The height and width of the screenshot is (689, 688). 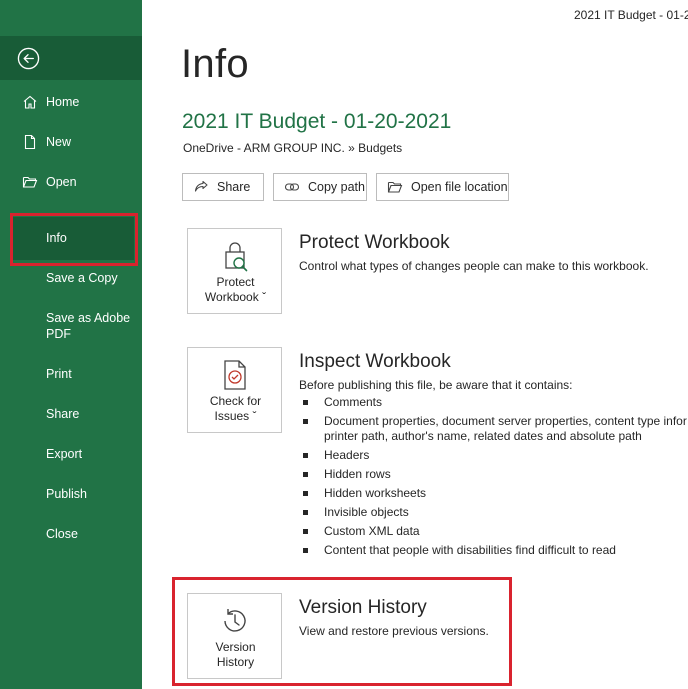 What do you see at coordinates (62, 534) in the screenshot?
I see `sidebar-item-label: Close` at bounding box center [62, 534].